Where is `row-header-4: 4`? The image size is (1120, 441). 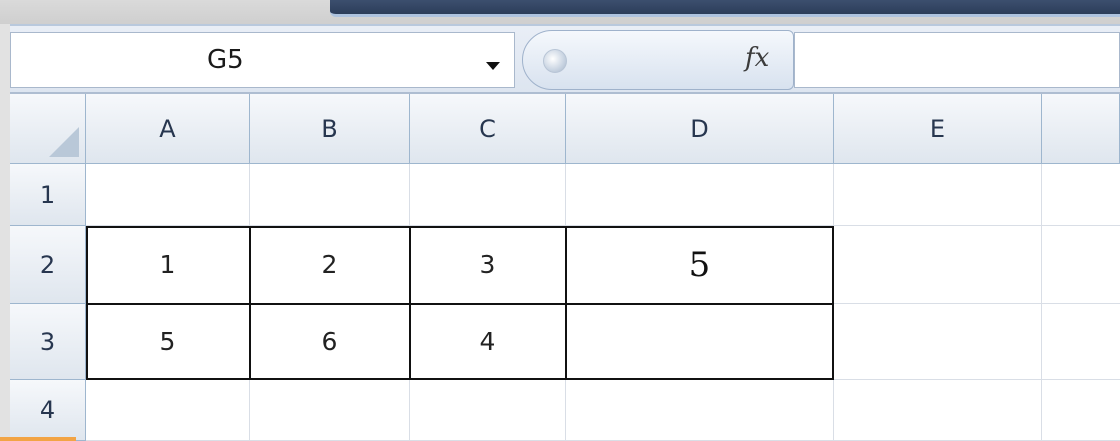 row-header-4: 4 is located at coordinates (48, 410).